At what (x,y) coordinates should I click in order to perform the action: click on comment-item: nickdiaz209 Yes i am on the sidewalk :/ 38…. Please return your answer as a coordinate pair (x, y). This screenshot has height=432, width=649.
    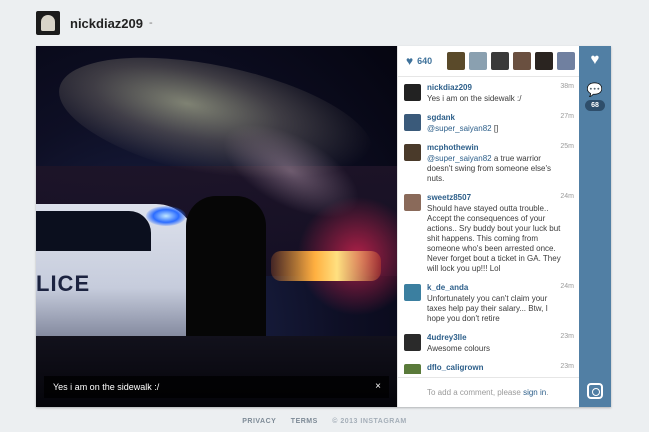
    Looking at the image, I should click on (489, 93).